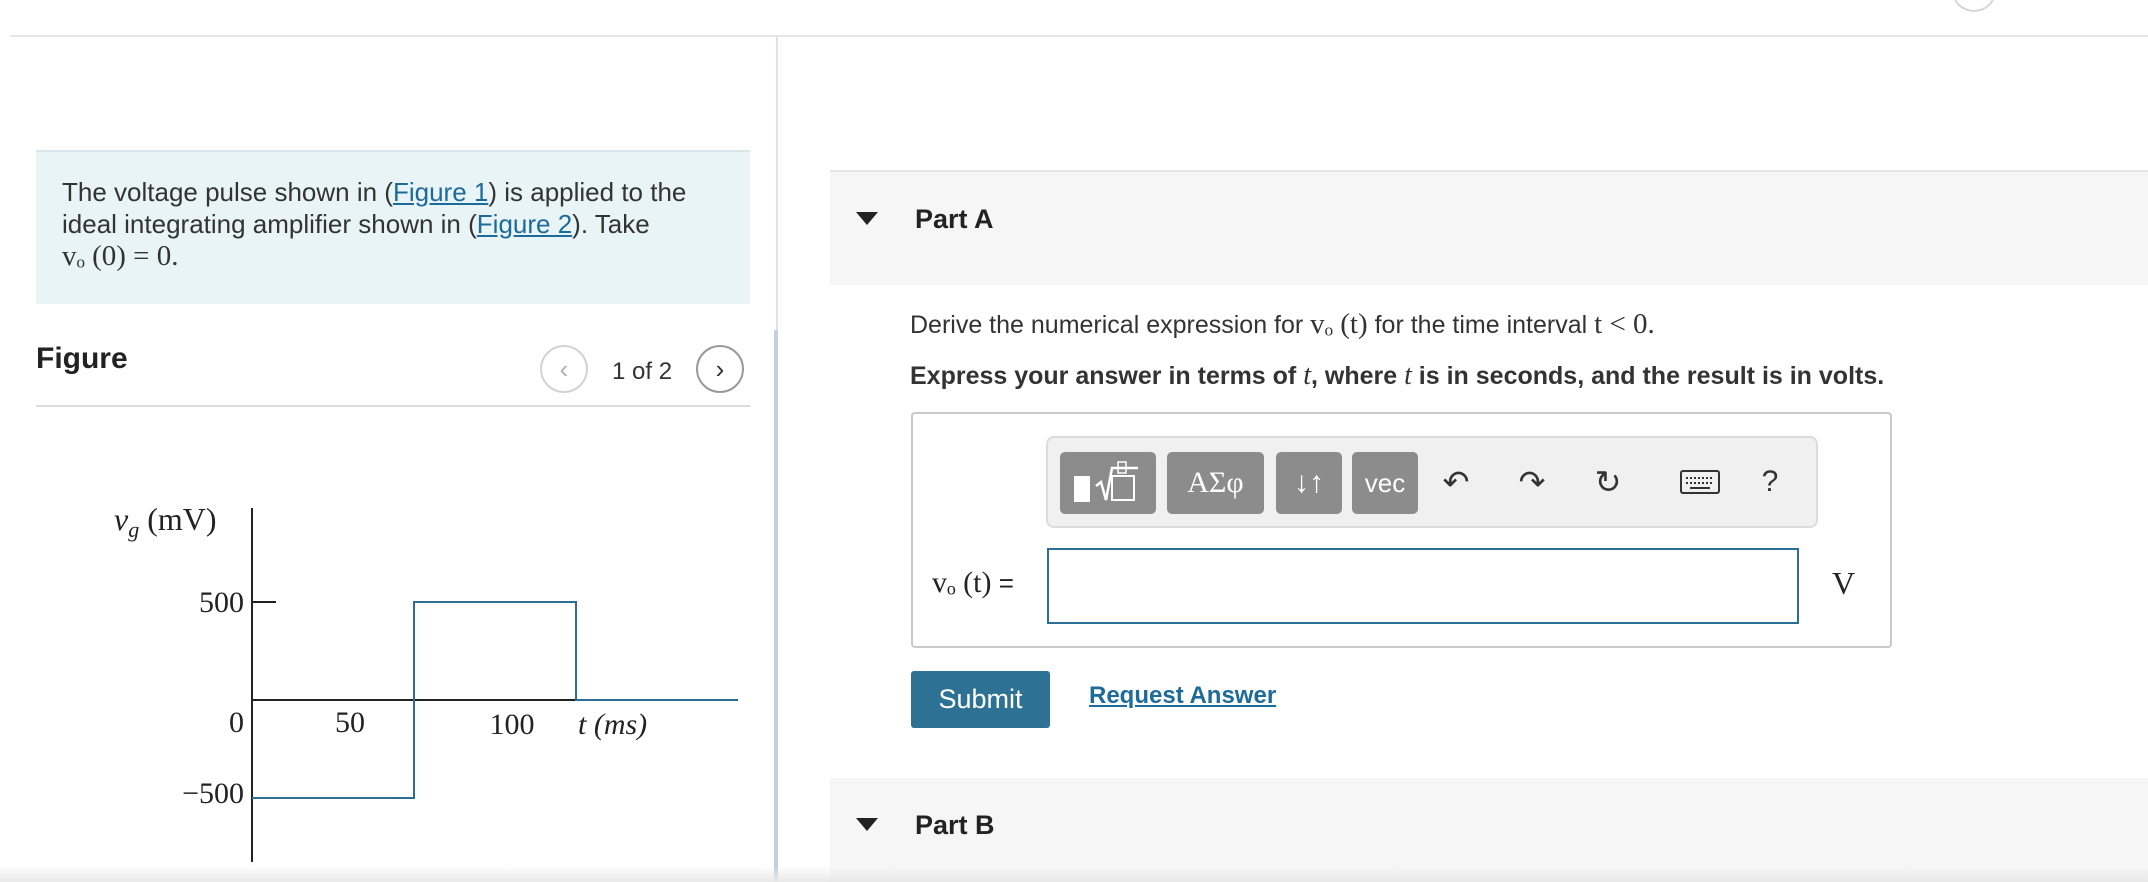 The image size is (2148, 882). I want to click on express-mid: , where, so click(1357, 376).